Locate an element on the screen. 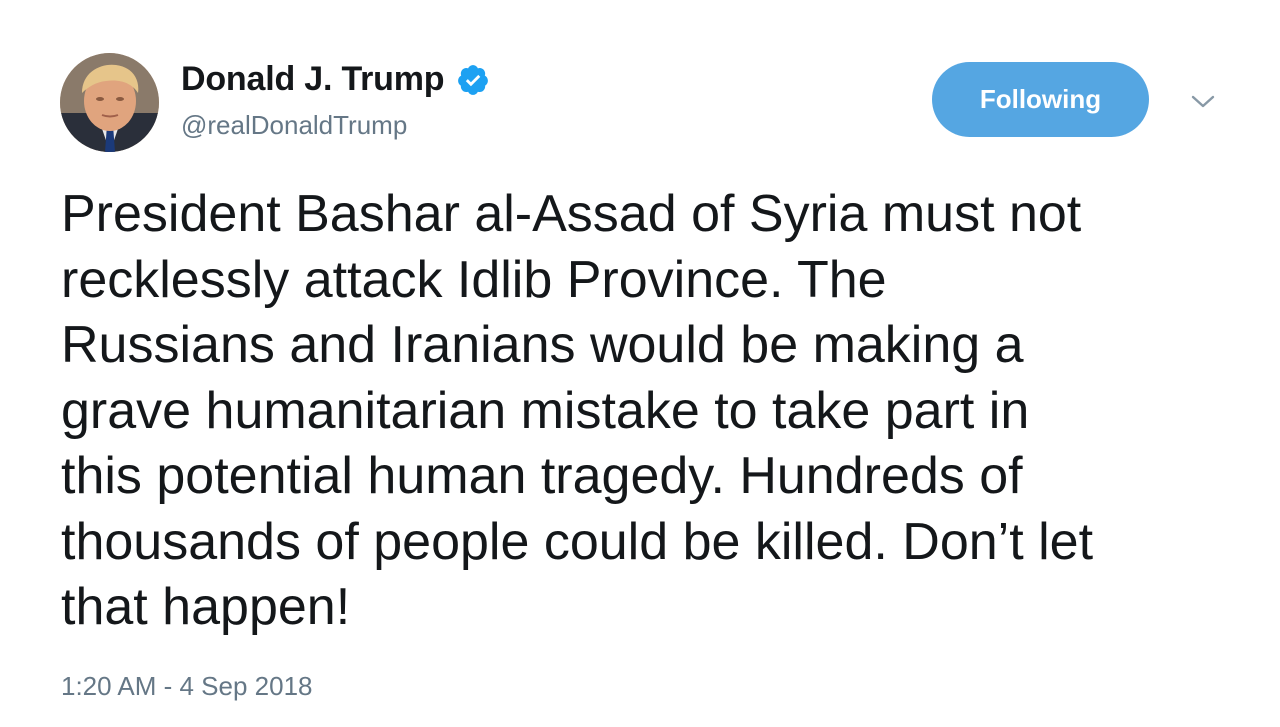 This screenshot has height=727, width=1280. display-name-text: Donald J. Trump is located at coordinates (313, 79).